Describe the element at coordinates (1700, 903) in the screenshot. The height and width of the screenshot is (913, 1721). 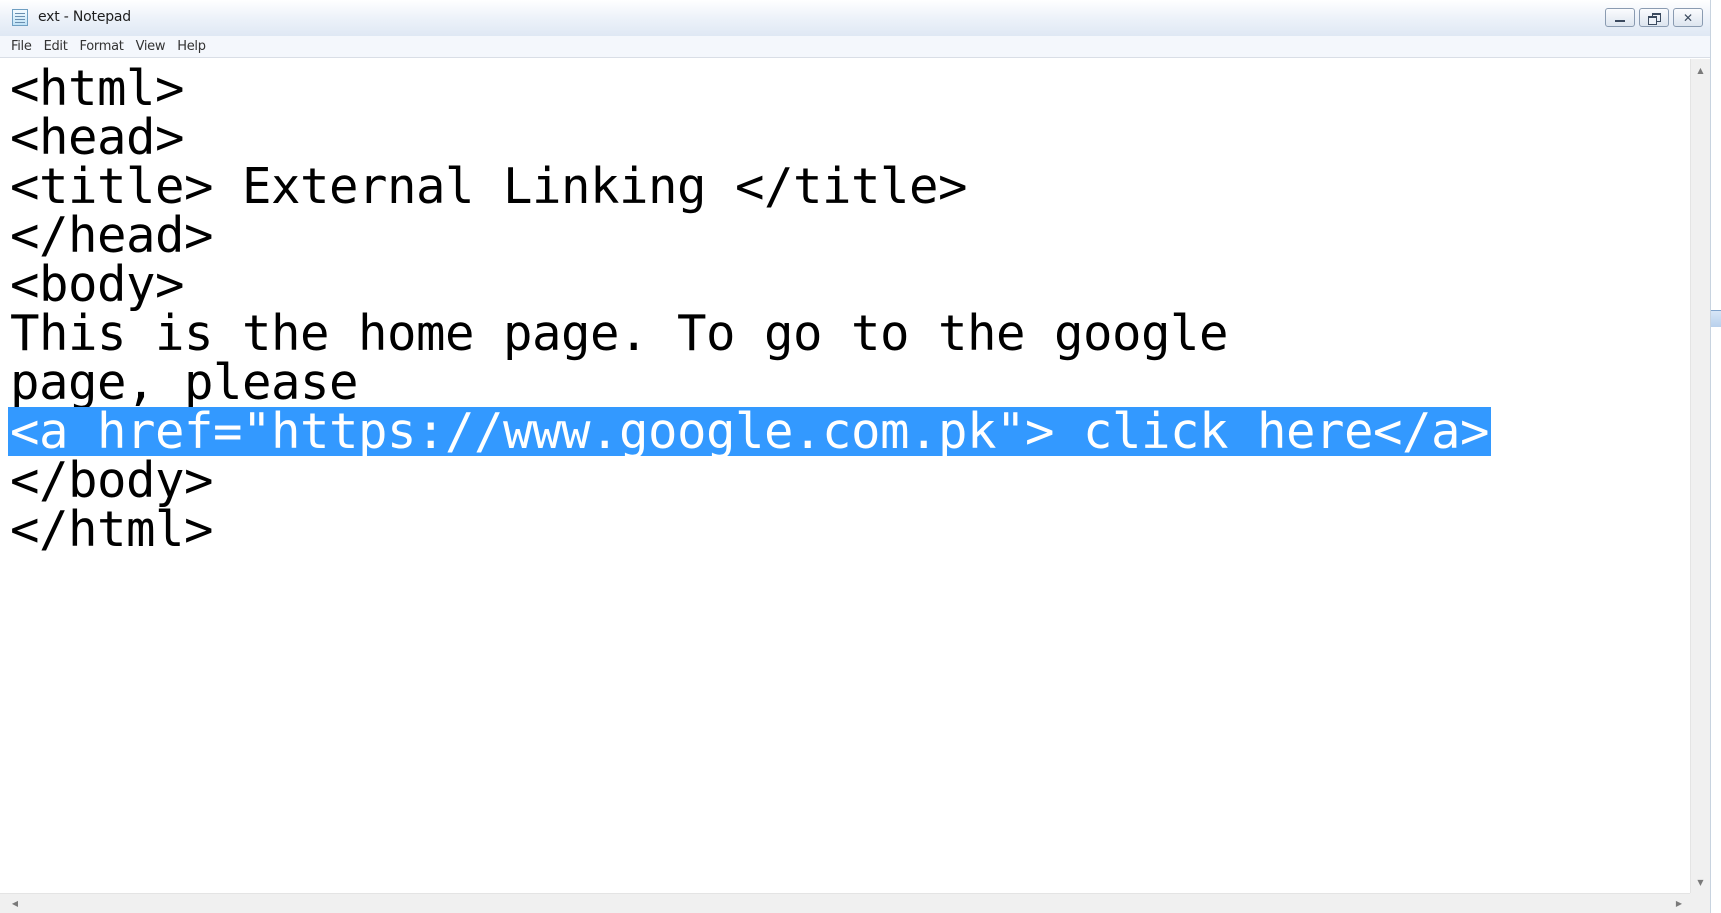
I see `scrollbar-corner` at that location.